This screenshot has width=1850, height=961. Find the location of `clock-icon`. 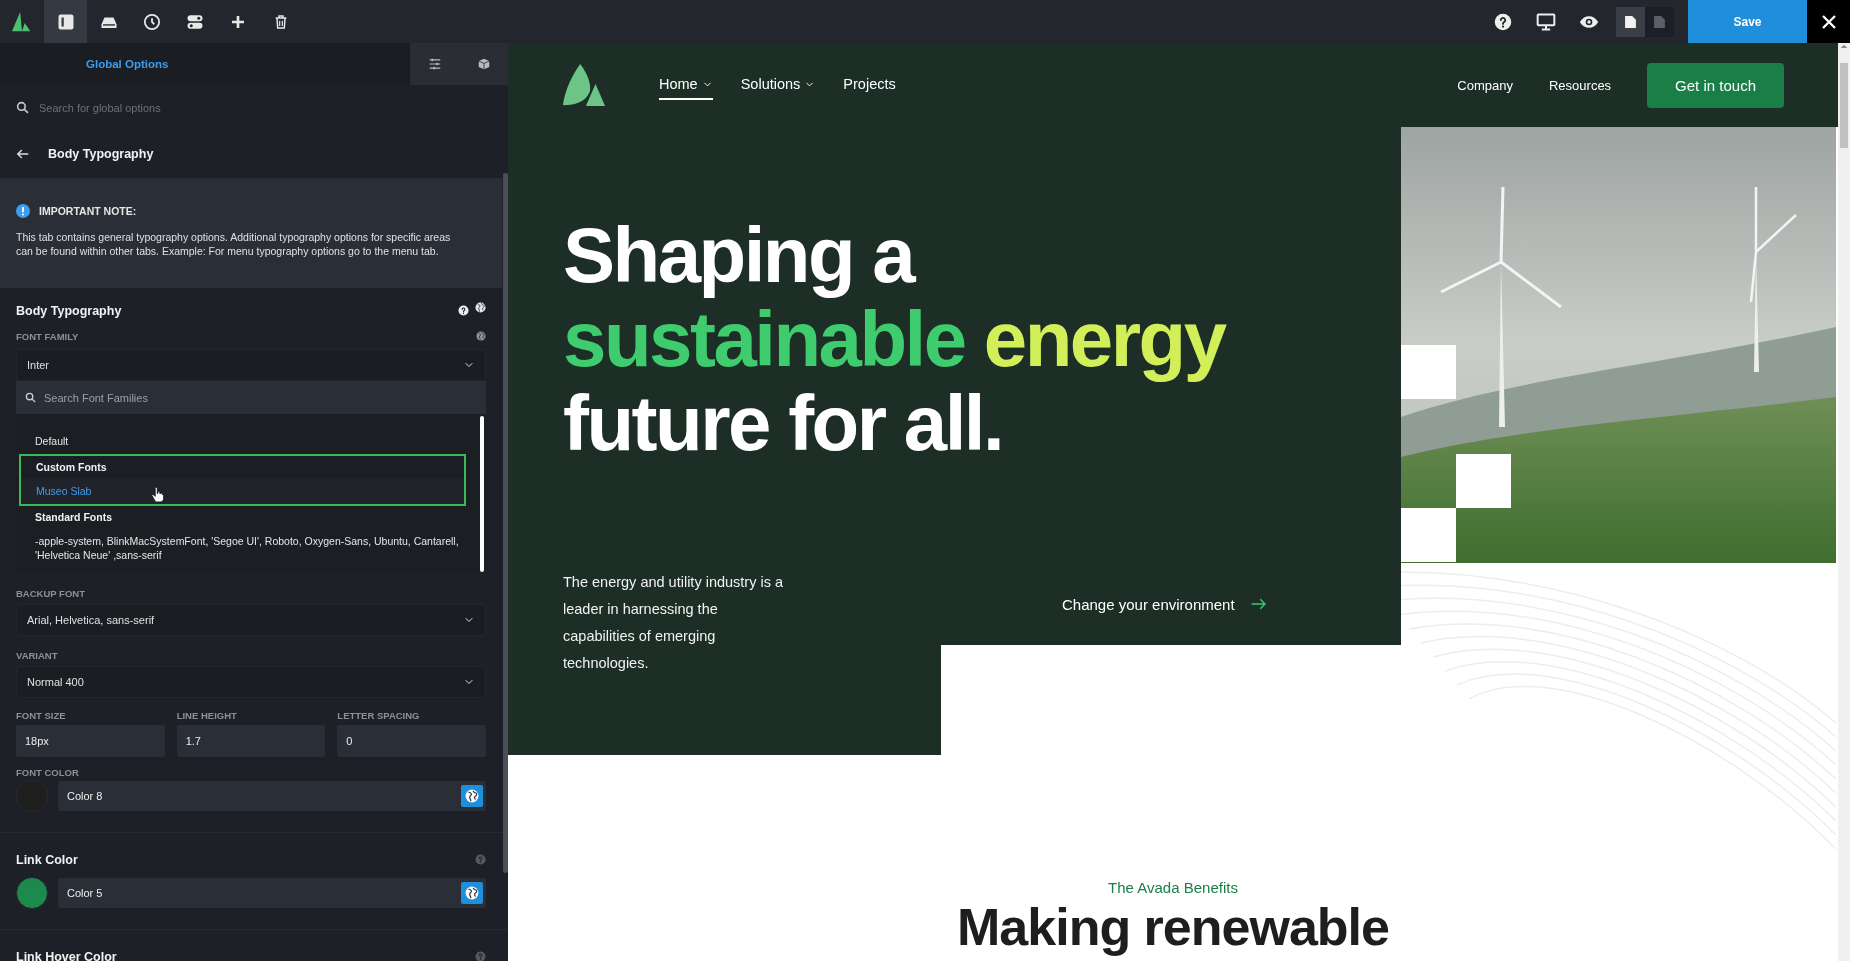

clock-icon is located at coordinates (151, 21).